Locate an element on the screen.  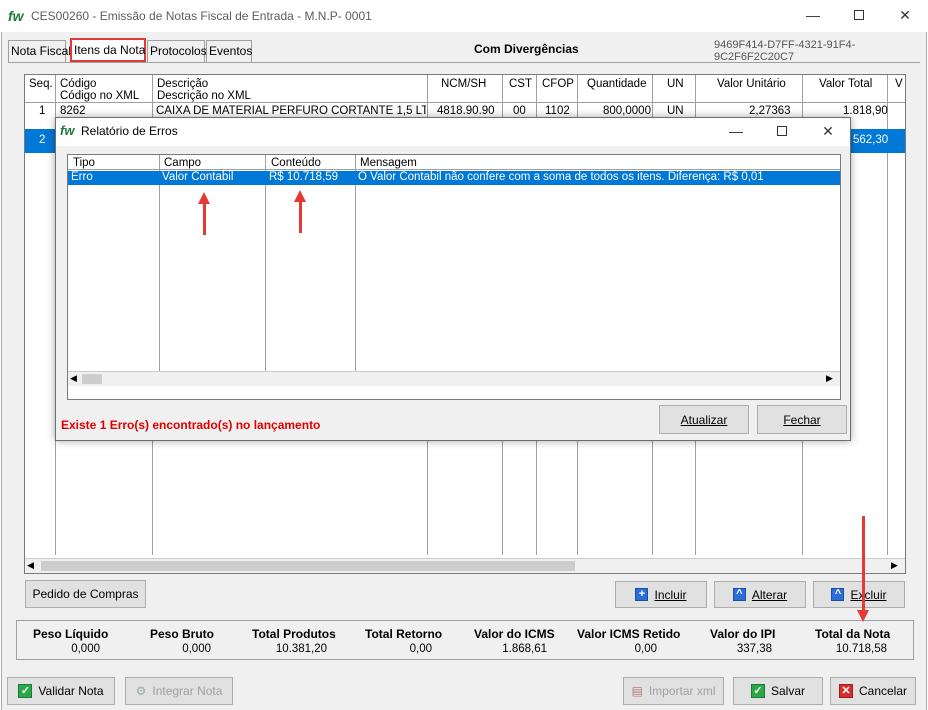
button-label: Alterar is located at coordinates (769, 594).